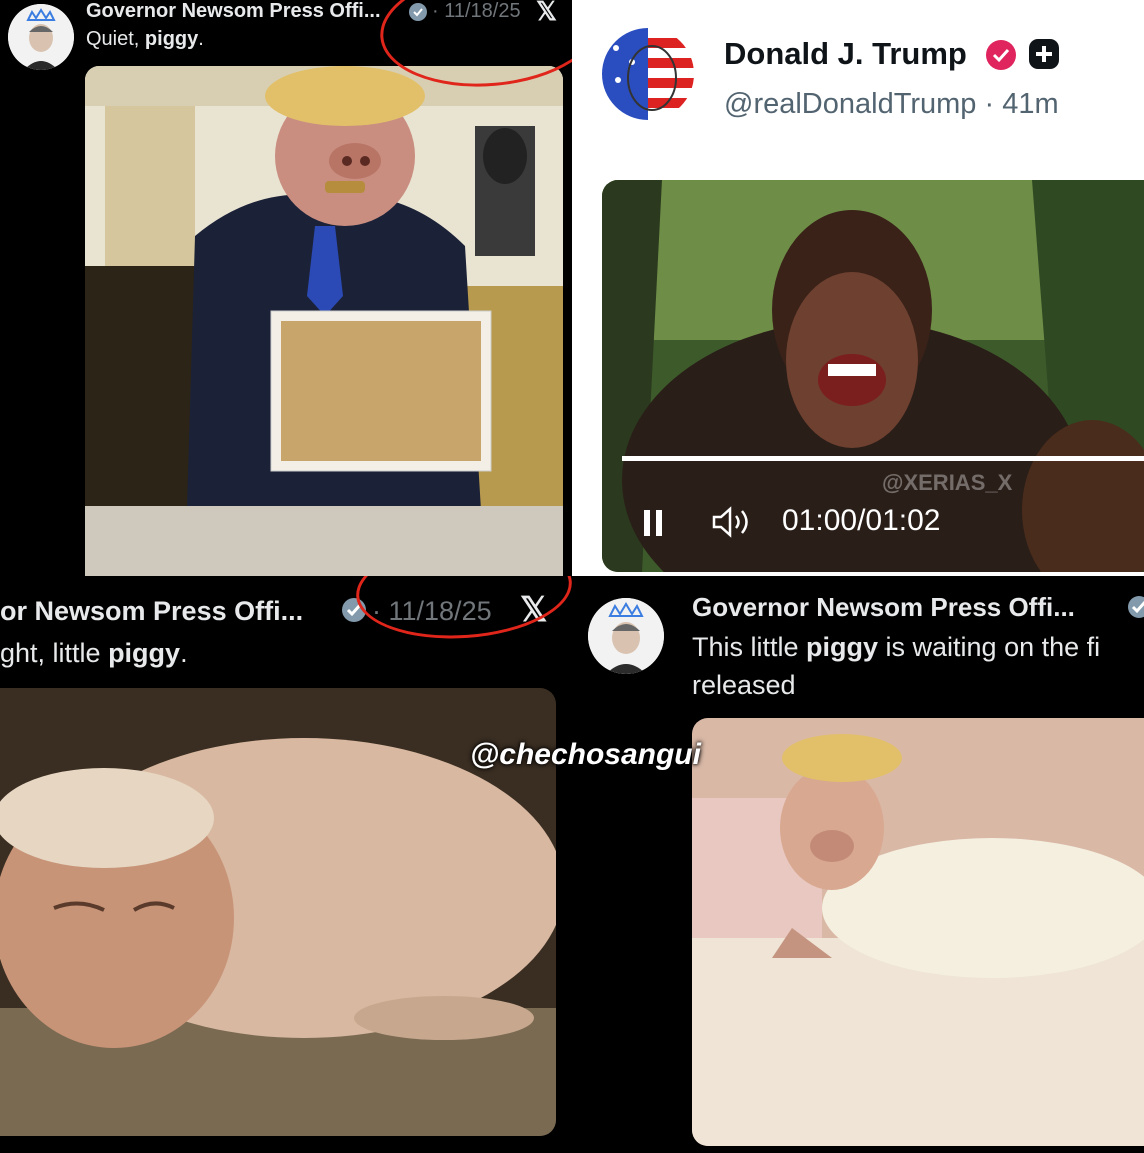 This screenshot has width=1144, height=1153. I want to click on pig-in-bed-illustration, so click(918, 932).